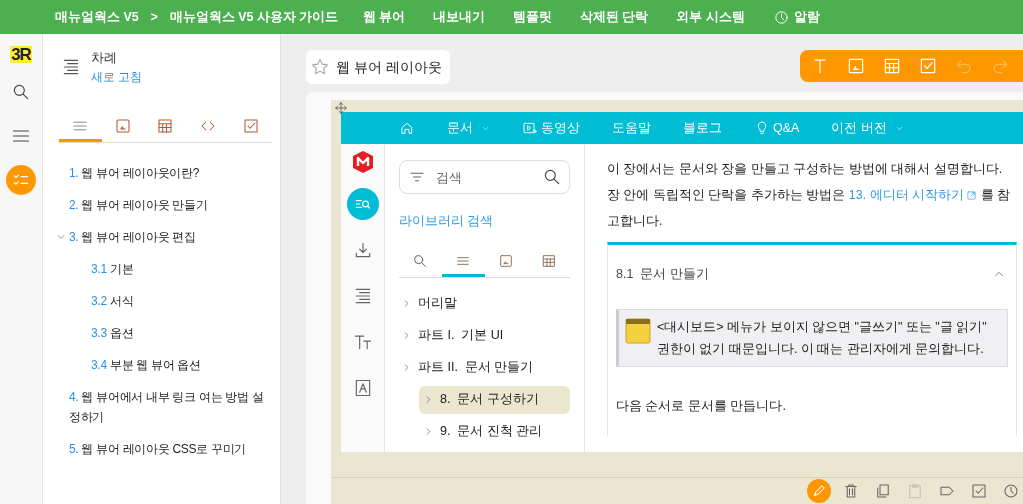 The height and width of the screenshot is (504, 1023). I want to click on toc-item: 1. 웹 뷰어 레이아웃이란?, so click(134, 172).